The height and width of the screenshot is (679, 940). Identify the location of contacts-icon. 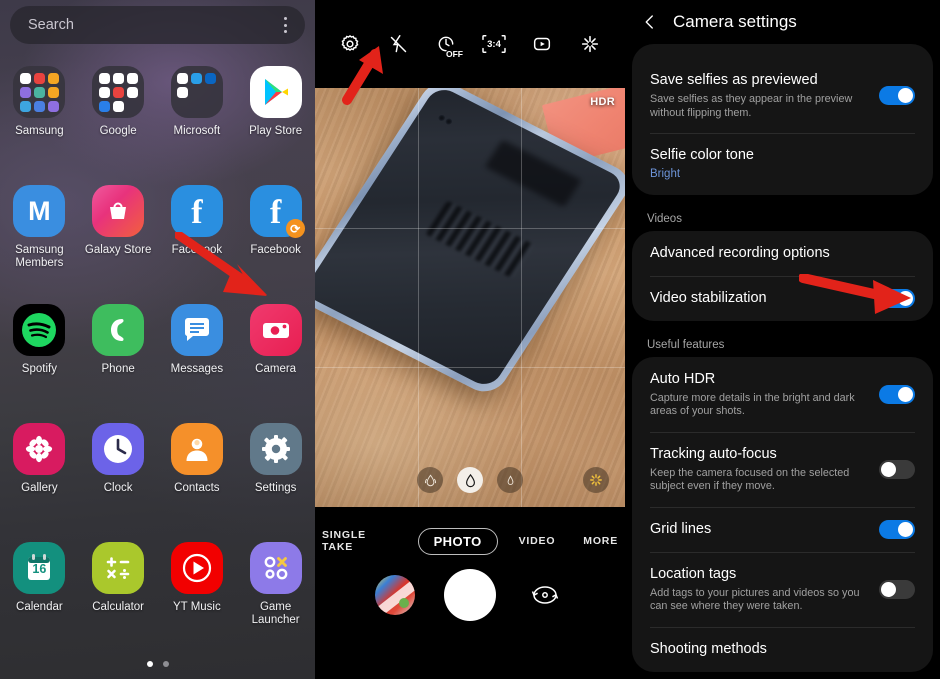
(196, 449).